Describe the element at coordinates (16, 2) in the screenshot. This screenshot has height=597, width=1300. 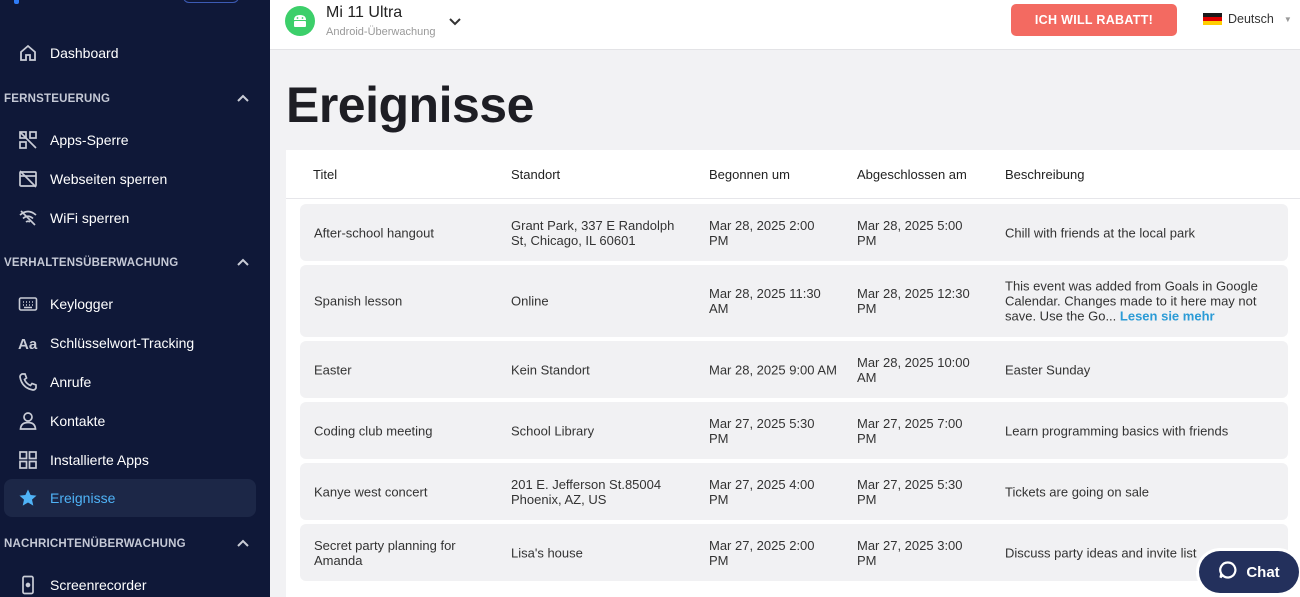
I see `logo-fragment` at that location.